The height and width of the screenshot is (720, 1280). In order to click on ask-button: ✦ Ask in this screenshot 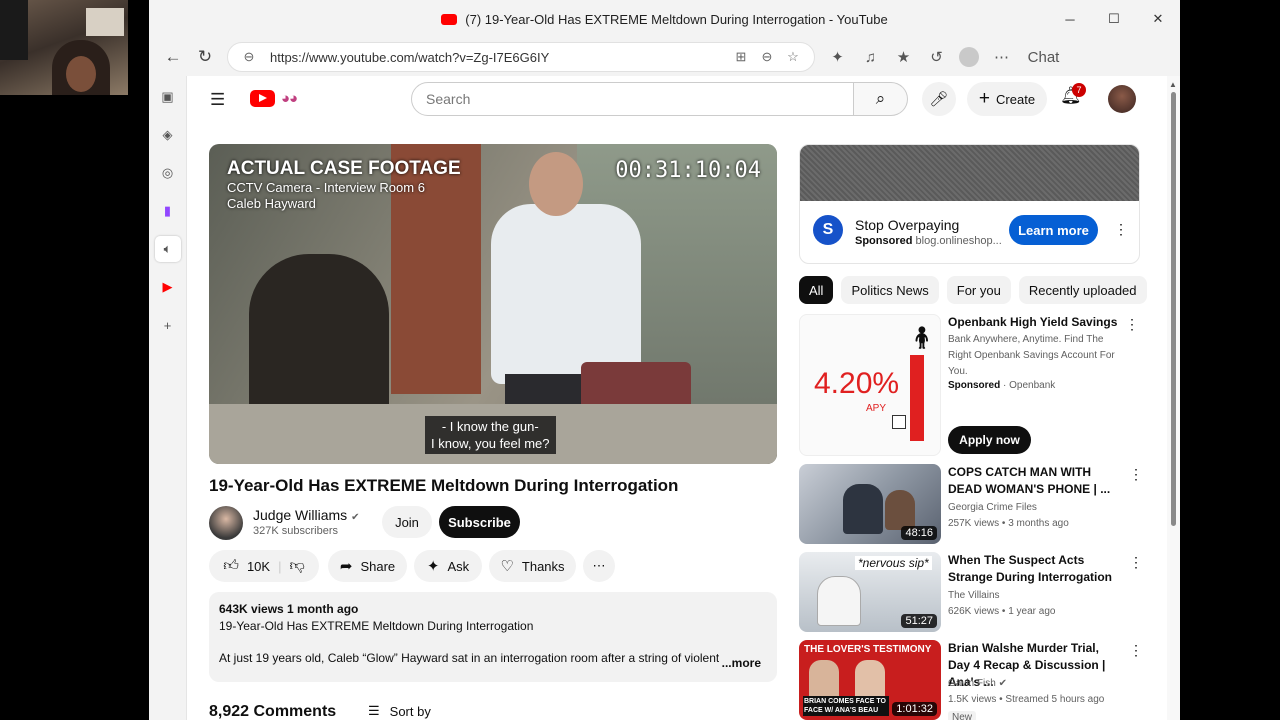, I will do `click(448, 566)`.